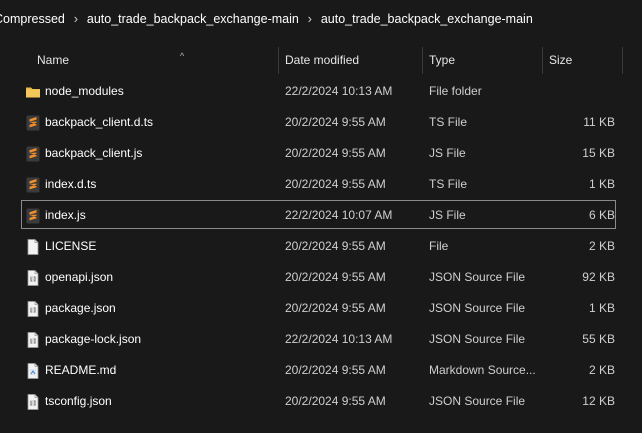 This screenshot has width=642, height=433. Describe the element at coordinates (84, 91) in the screenshot. I see `file-name: node_modules` at that location.